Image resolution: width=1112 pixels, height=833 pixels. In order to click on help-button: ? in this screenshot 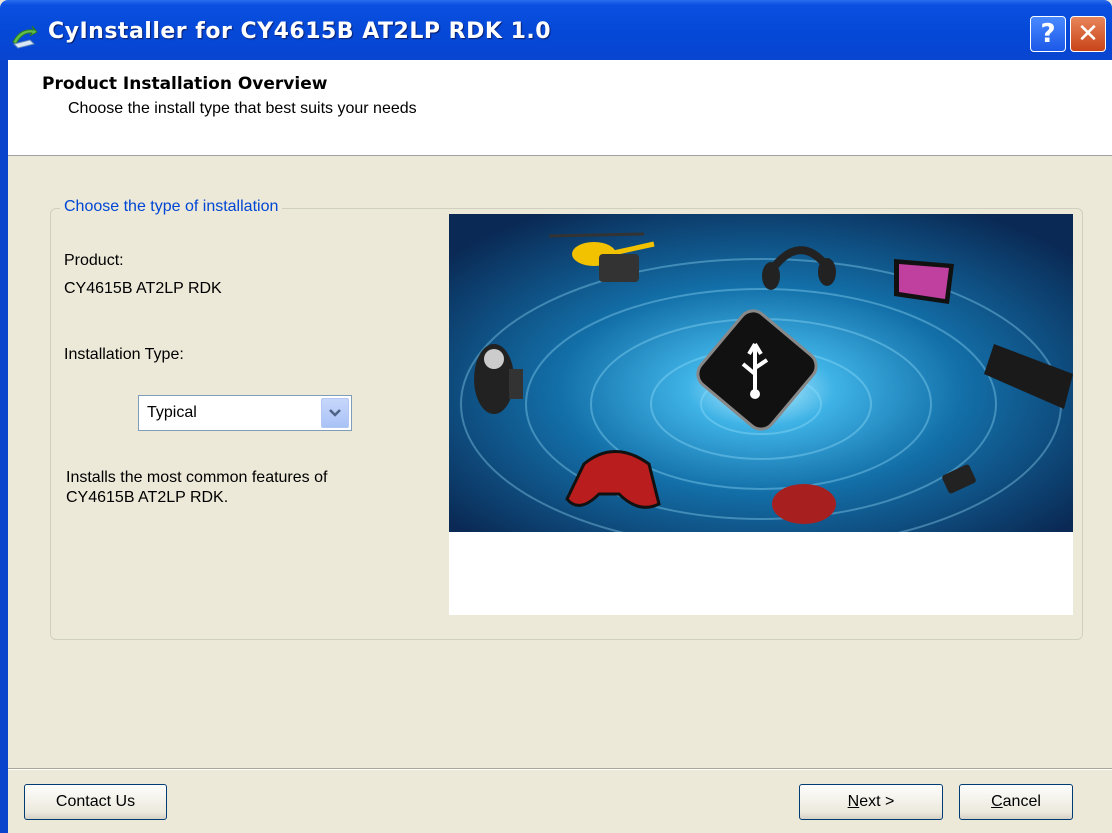, I will do `click(1048, 34)`.